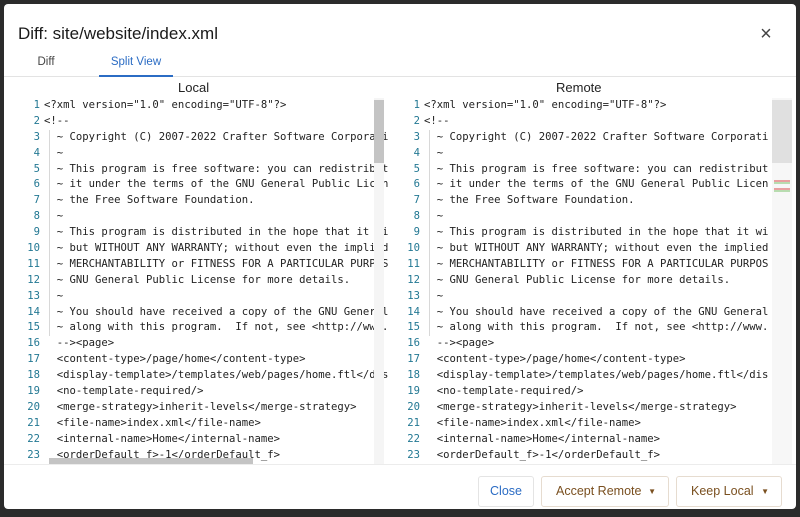  I want to click on line-number: 12, so click(33, 279).